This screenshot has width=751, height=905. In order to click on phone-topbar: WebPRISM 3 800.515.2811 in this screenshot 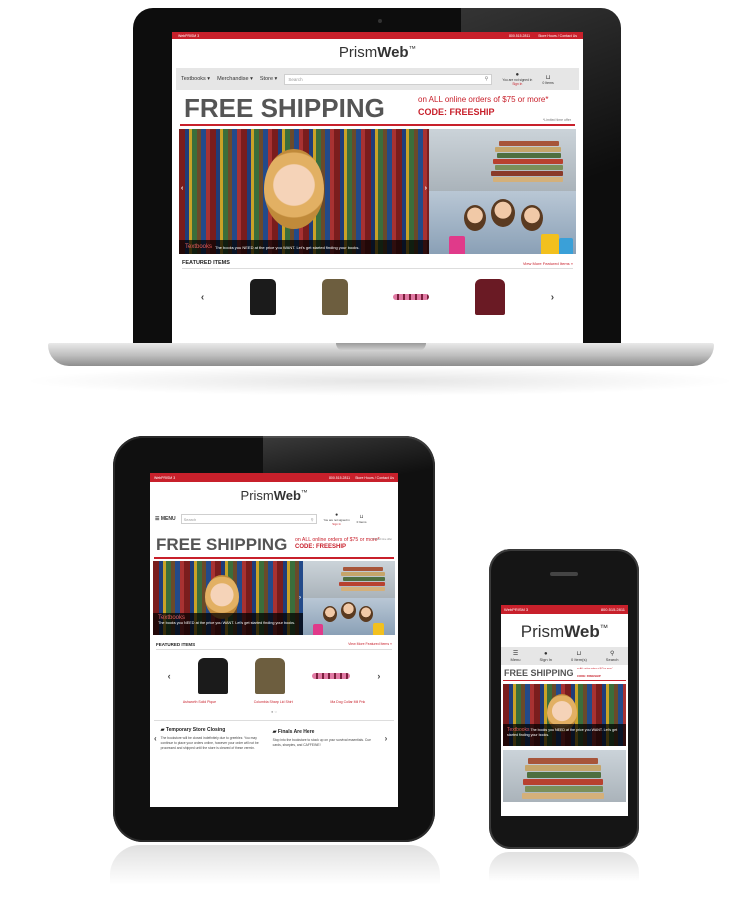, I will do `click(564, 609)`.